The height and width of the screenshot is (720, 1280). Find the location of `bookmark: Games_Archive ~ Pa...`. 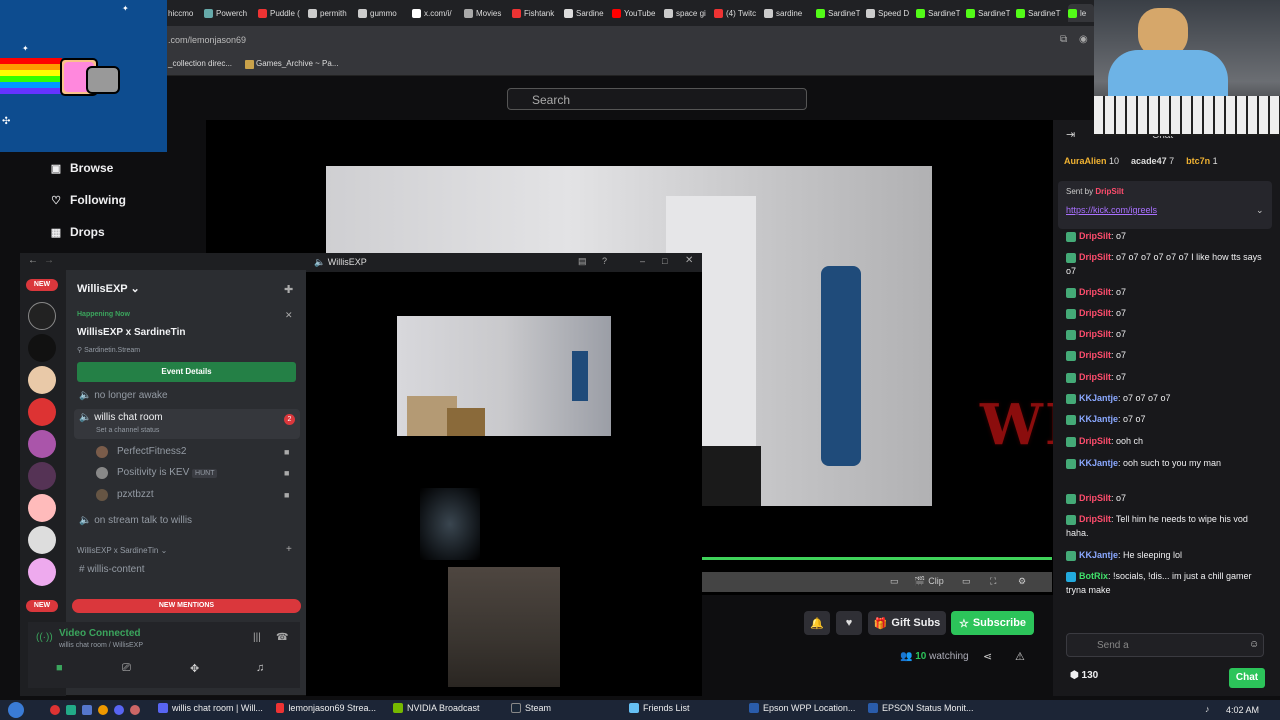

bookmark: Games_Archive ~ Pa... is located at coordinates (297, 63).